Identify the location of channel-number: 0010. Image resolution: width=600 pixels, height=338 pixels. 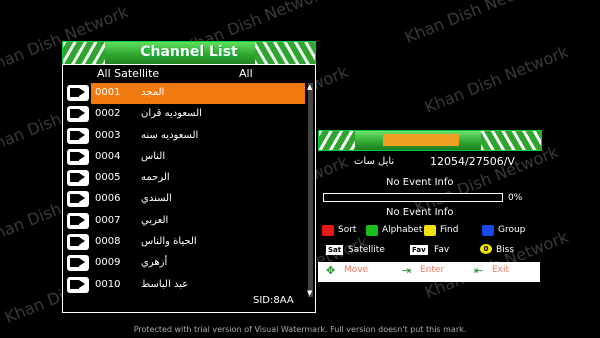
(108, 284).